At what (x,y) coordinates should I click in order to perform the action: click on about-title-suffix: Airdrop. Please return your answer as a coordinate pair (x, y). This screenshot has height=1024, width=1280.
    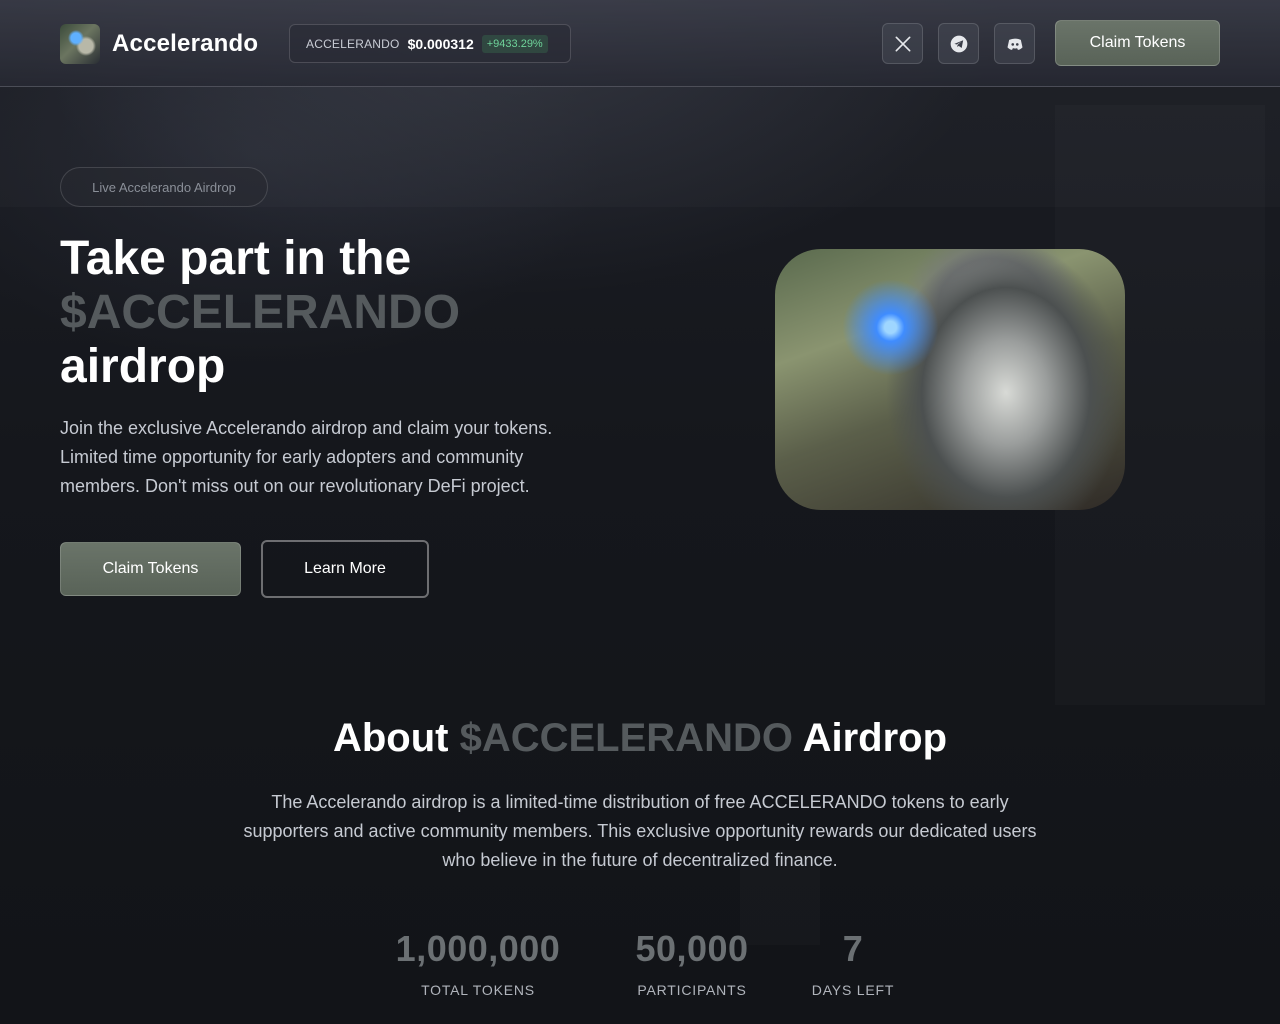
    Looking at the image, I should click on (875, 738).